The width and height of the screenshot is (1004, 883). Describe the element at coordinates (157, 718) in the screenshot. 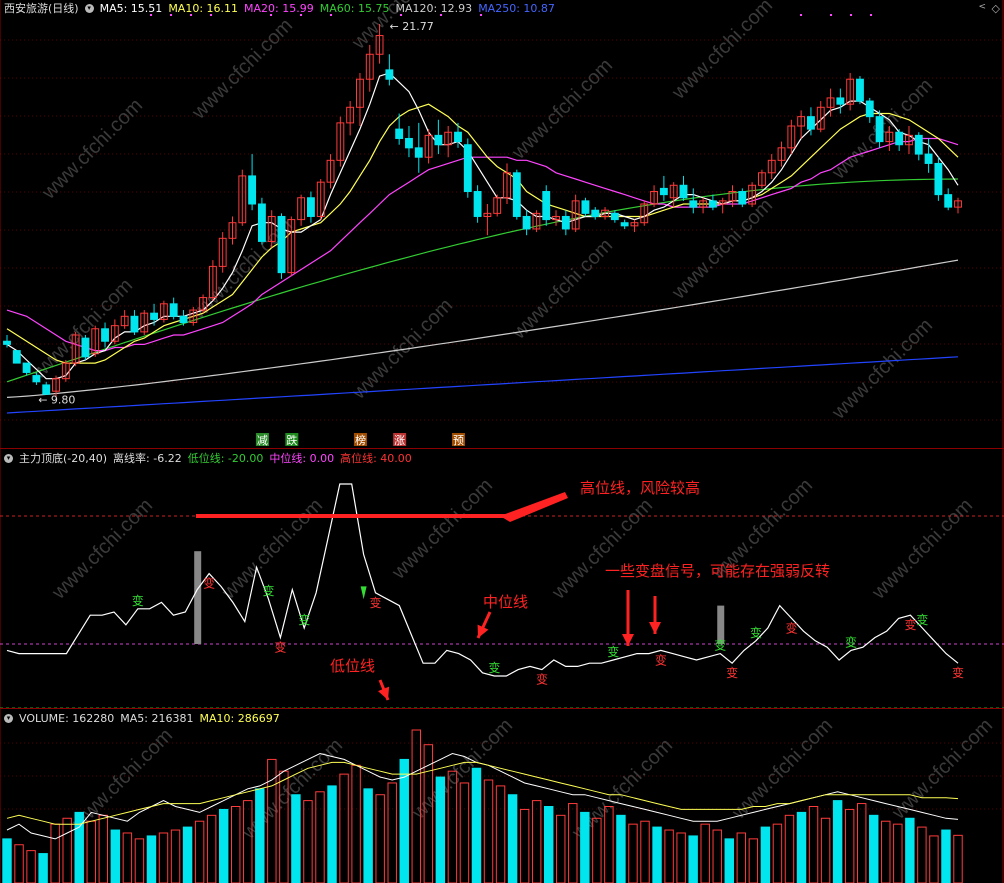

I see `volume-ma5-label: MA5: 216381` at that location.